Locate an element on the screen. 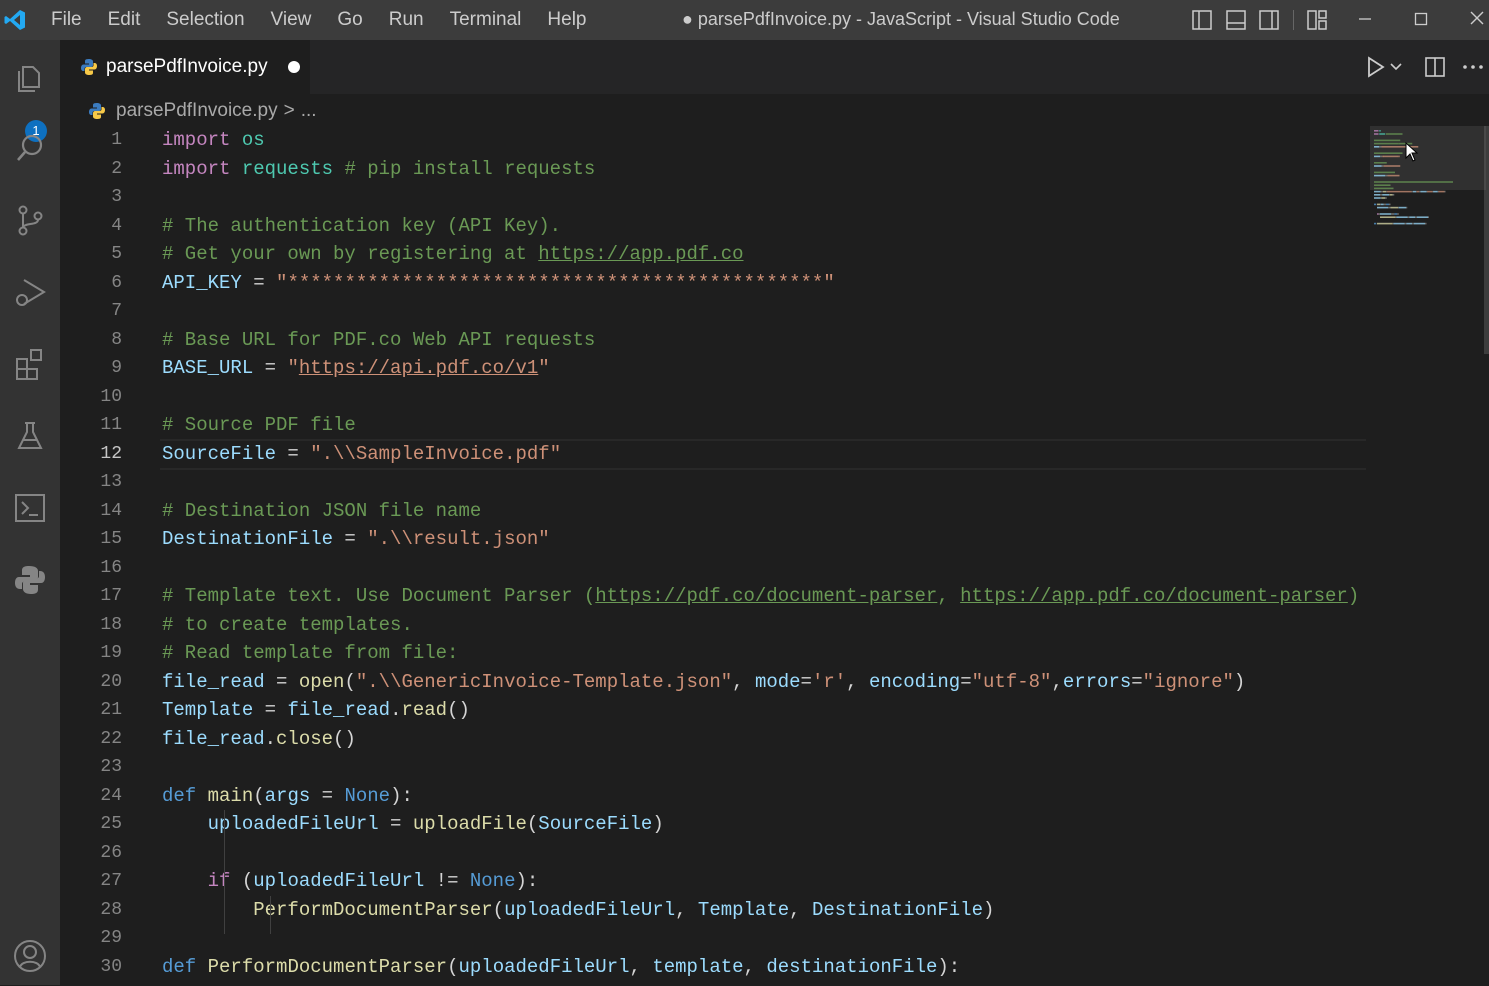  code-line: def main(args = None): is located at coordinates (765, 796).